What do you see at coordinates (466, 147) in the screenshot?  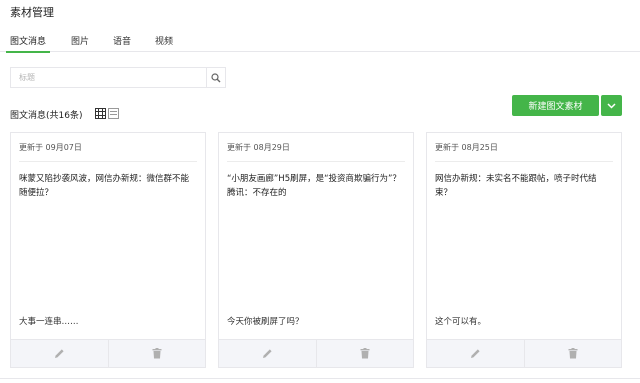 I see `card-date: 更新于 08月25日` at bounding box center [466, 147].